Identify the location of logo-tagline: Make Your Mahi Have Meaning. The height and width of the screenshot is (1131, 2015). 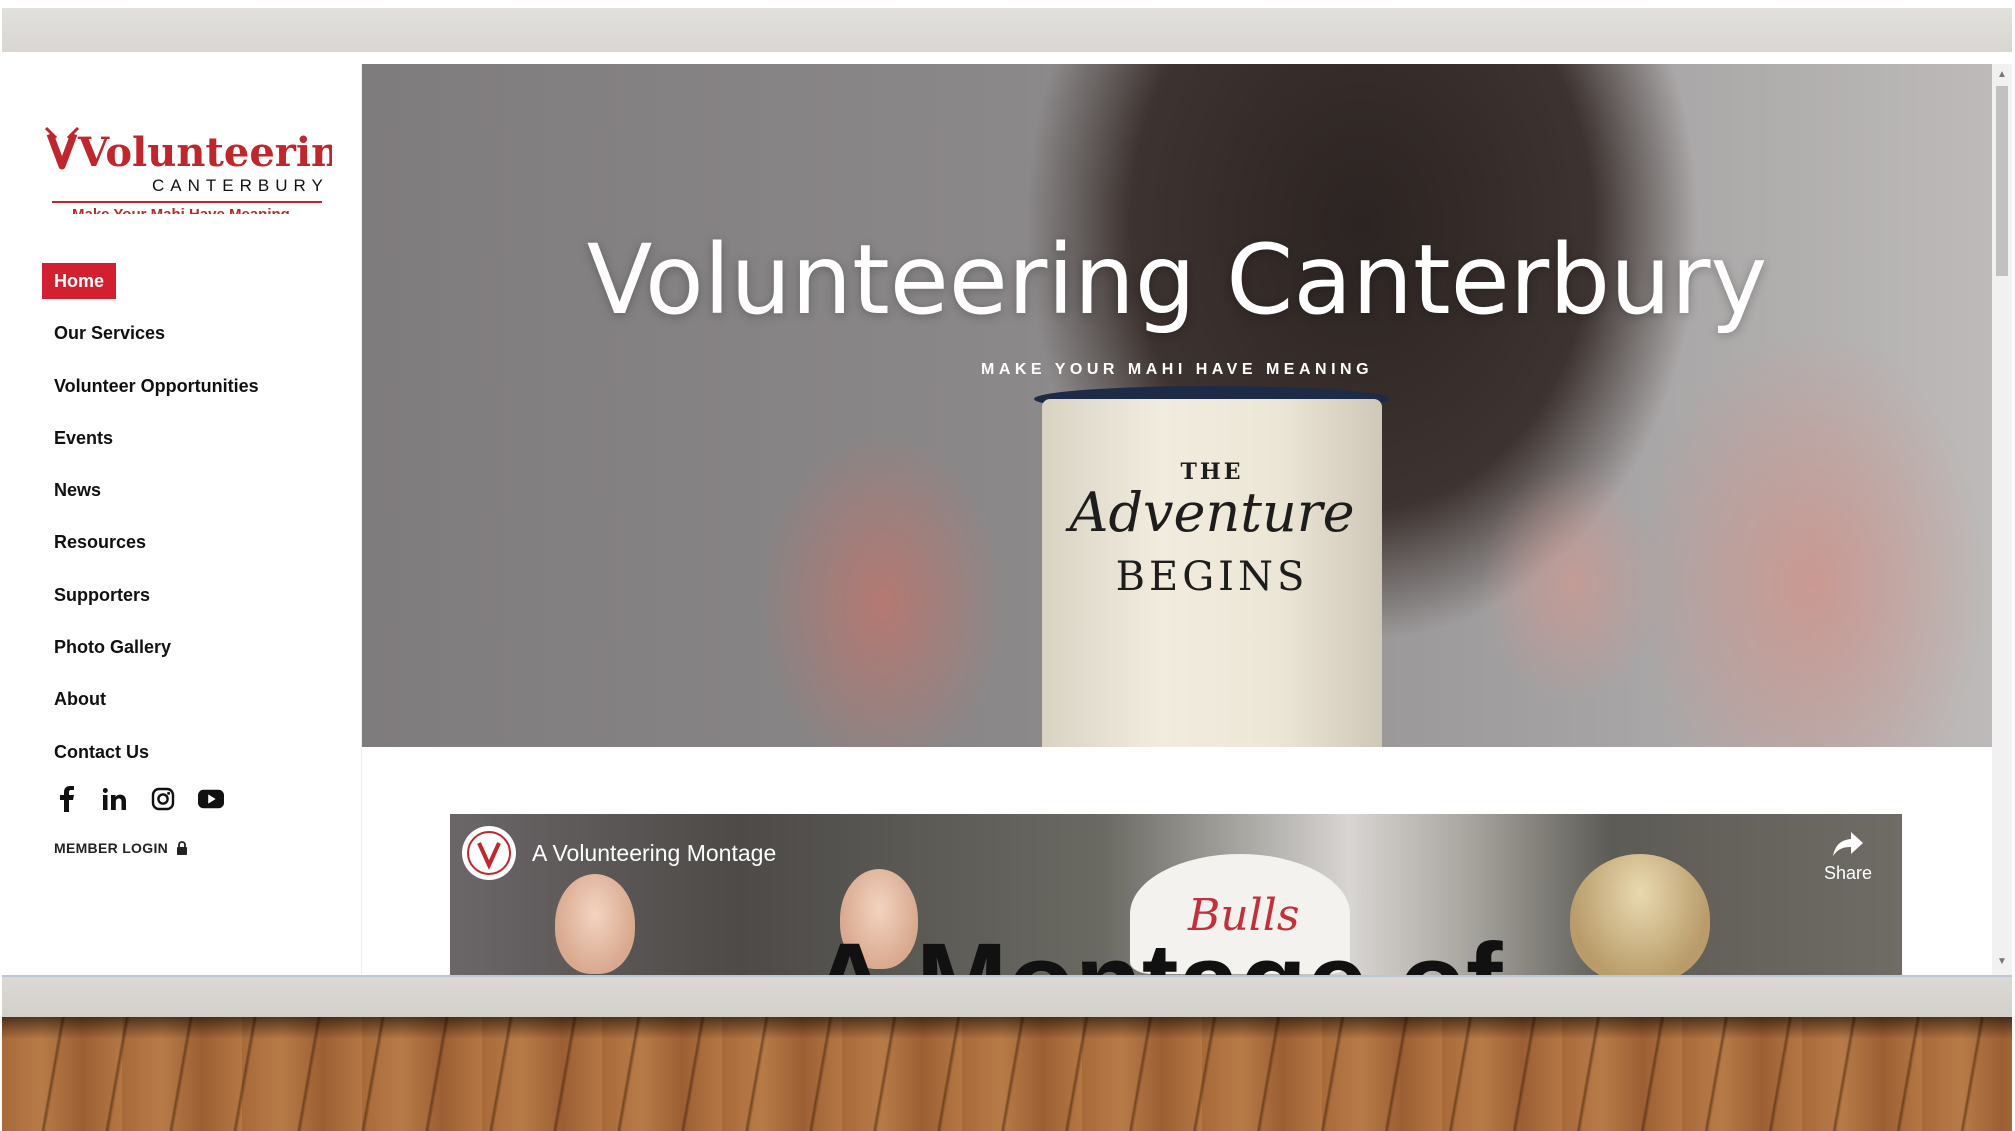
(181, 210).